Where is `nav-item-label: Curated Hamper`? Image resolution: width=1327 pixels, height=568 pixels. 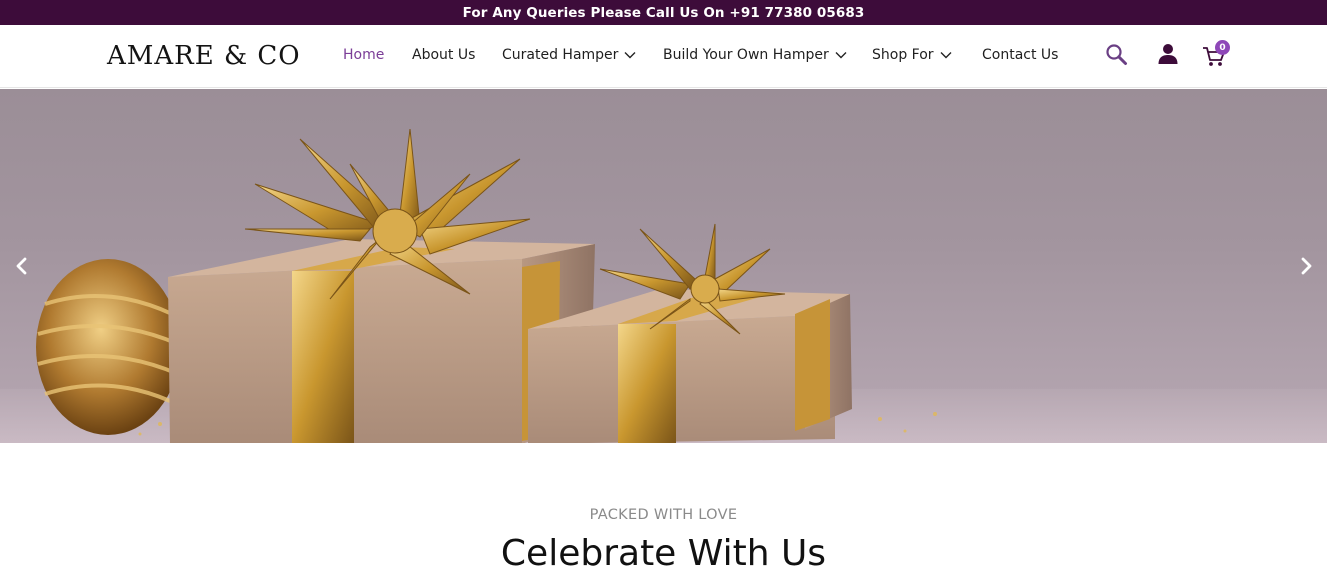
nav-item-label: Curated Hamper is located at coordinates (560, 55).